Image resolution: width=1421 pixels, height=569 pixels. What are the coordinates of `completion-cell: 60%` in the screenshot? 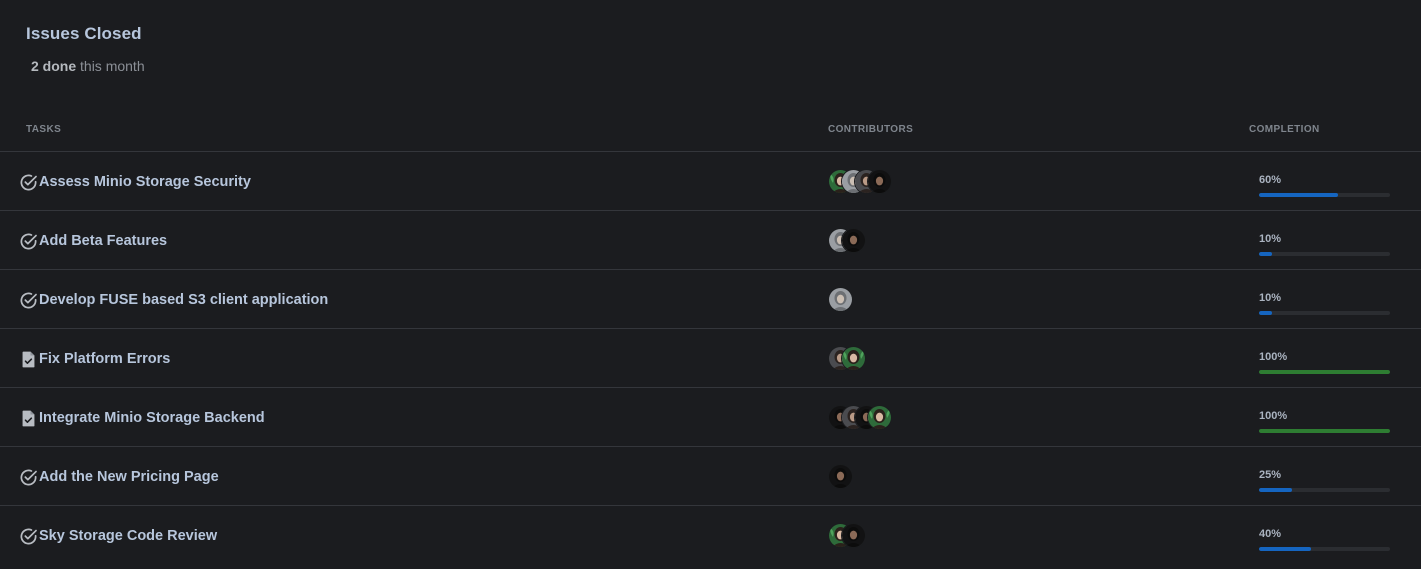 It's located at (1324, 185).